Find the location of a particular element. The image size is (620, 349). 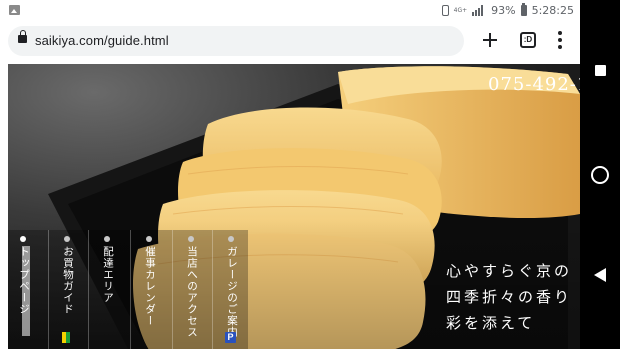

tagline-line-2: 四季折々の香り is located at coordinates (509, 297).